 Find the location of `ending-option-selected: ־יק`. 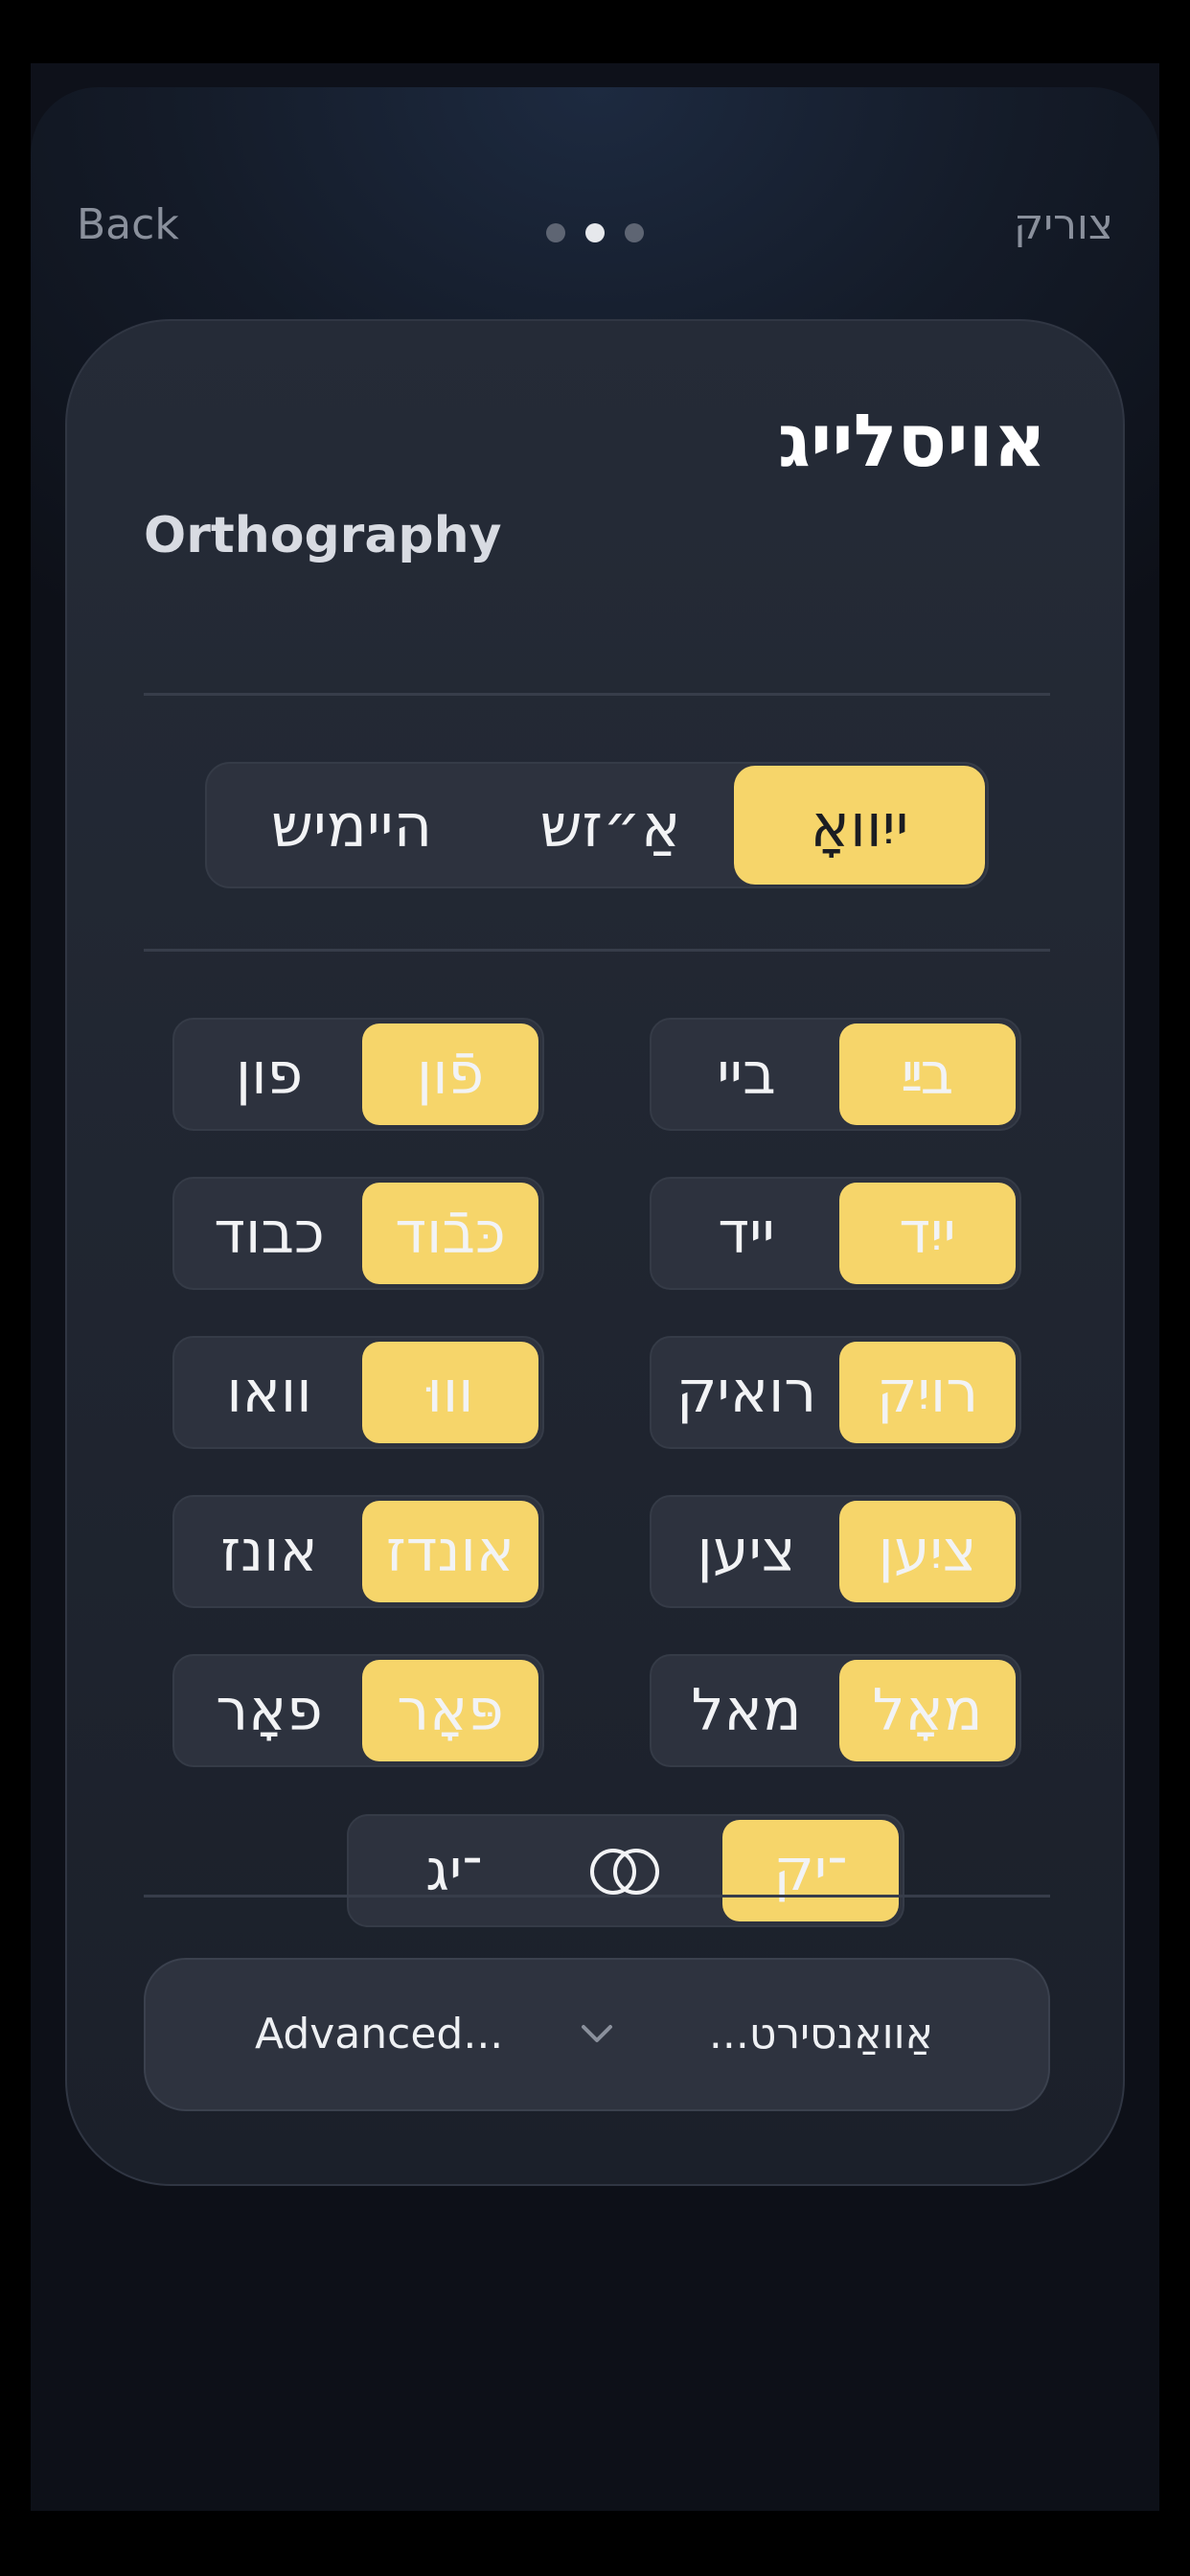

ending-option-selected: ־יק is located at coordinates (810, 1870).